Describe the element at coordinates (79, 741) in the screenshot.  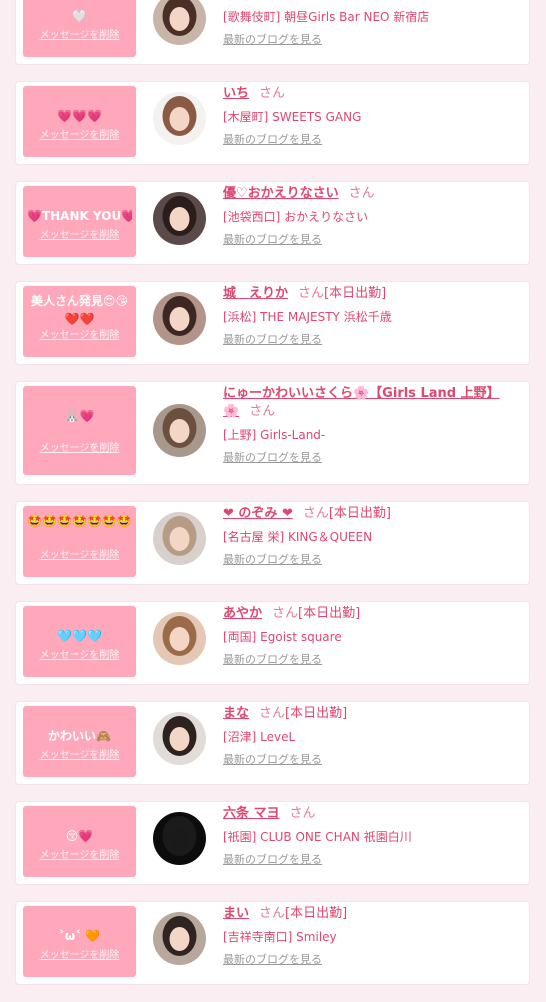
I see `message-box: かわいい🙈 メッセージを削除` at that location.